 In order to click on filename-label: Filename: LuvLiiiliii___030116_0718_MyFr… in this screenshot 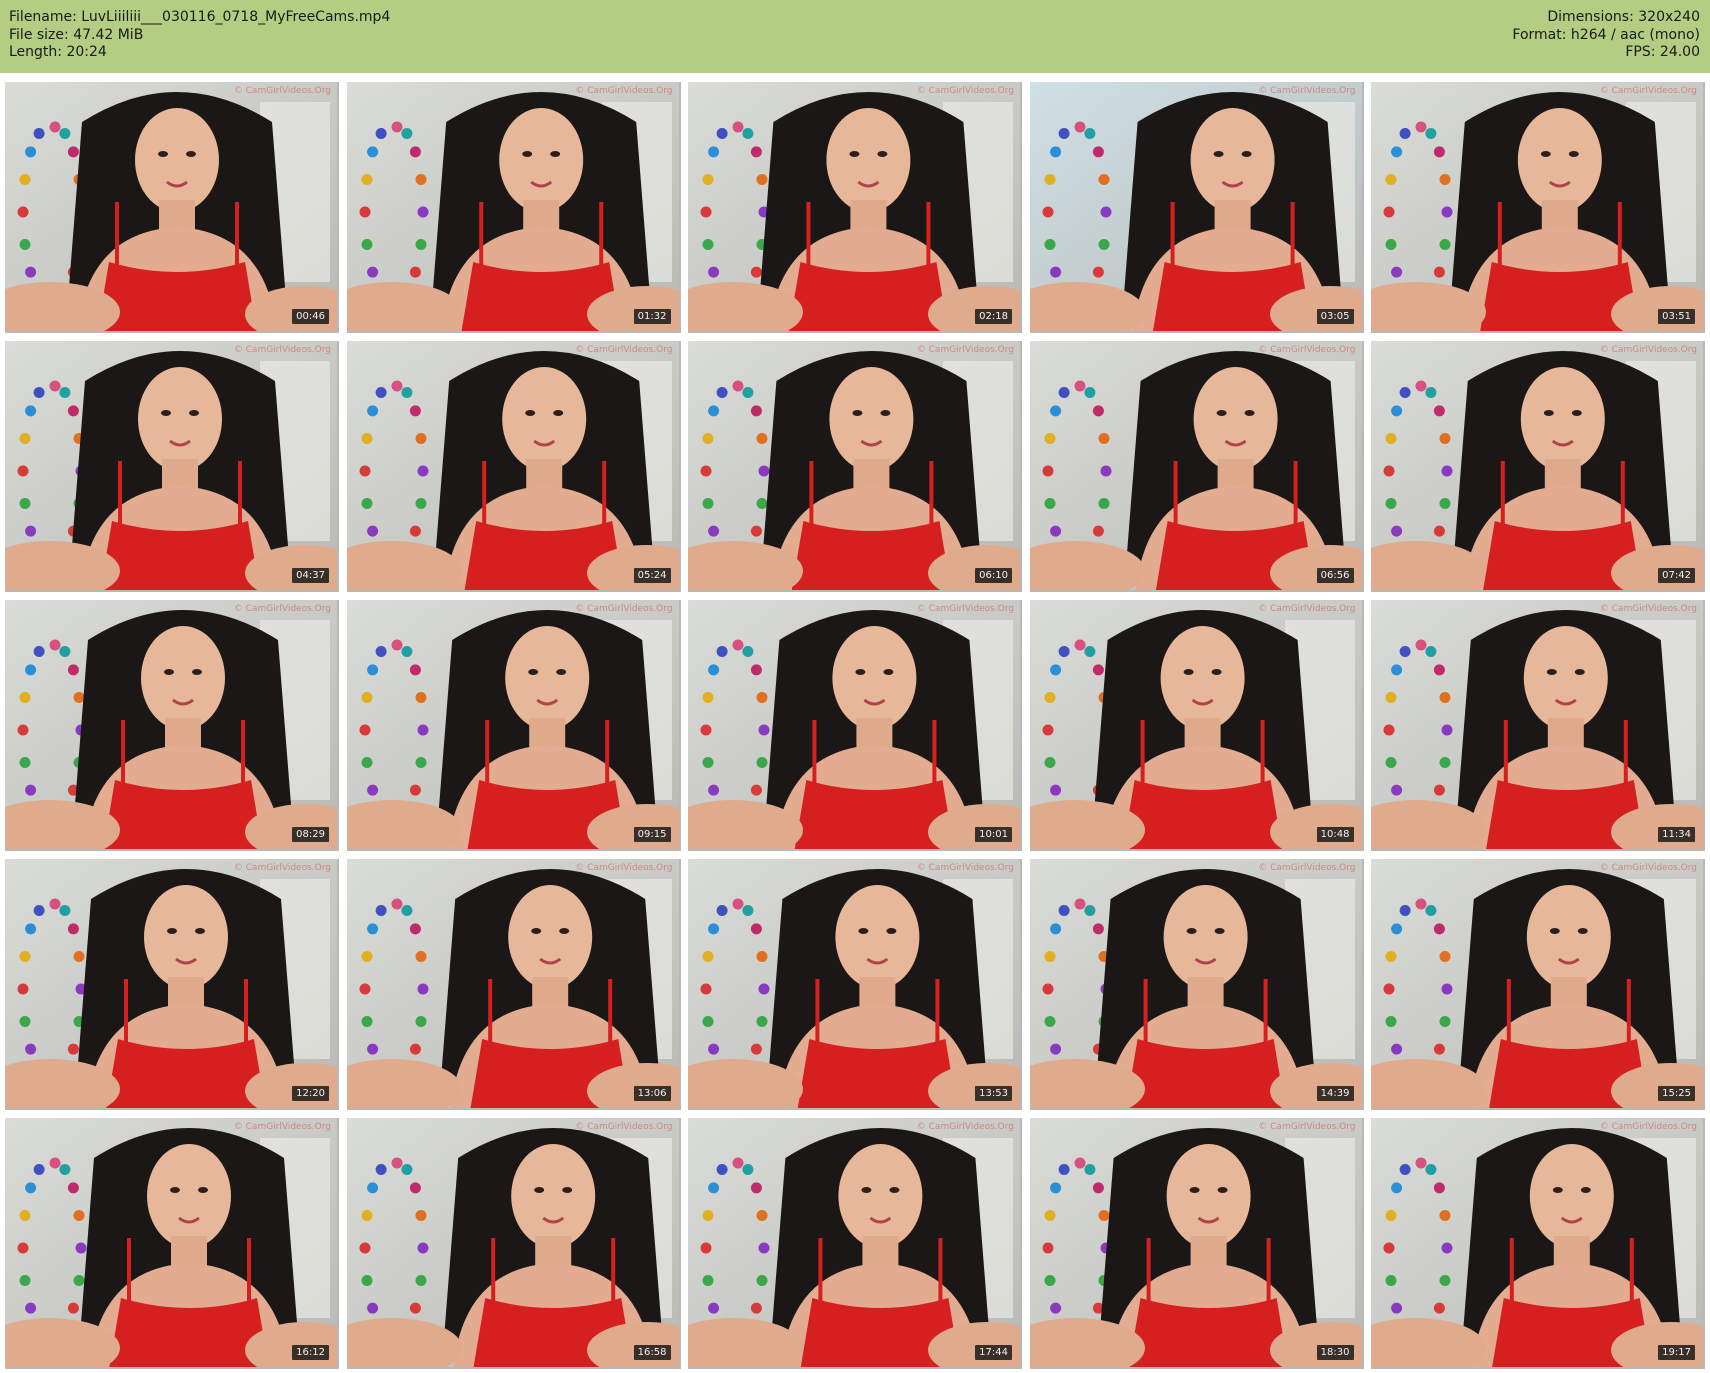, I will do `click(200, 17)`.